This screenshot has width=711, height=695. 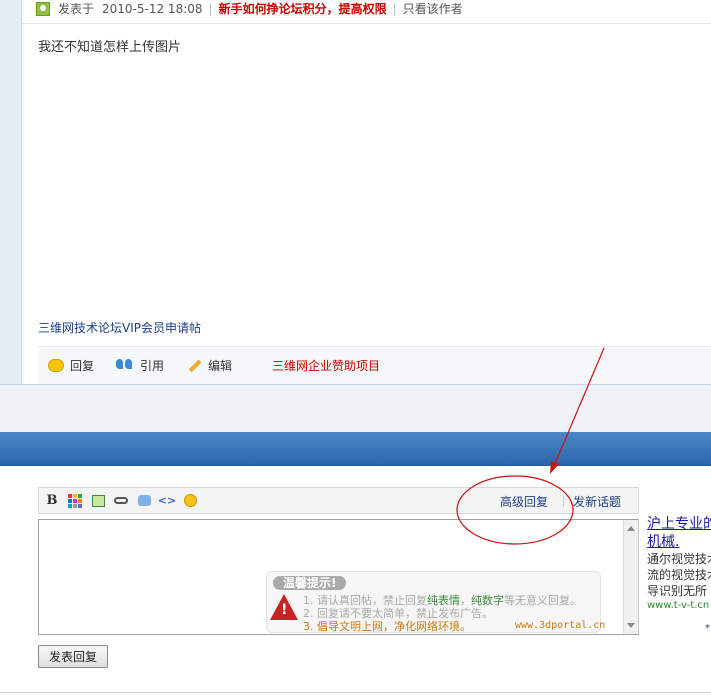 I want to click on only-author-link: 只看该作者, so click(x=433, y=8).